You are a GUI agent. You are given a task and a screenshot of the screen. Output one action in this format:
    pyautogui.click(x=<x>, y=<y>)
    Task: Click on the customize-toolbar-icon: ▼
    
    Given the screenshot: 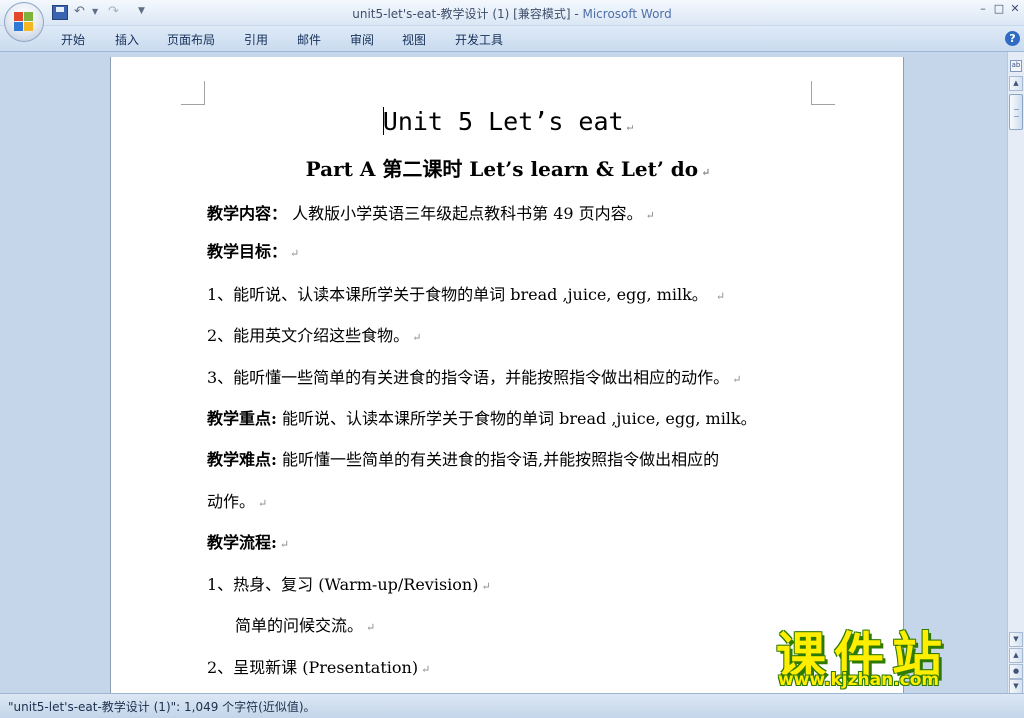 What is the action you would take?
    pyautogui.click(x=141, y=15)
    